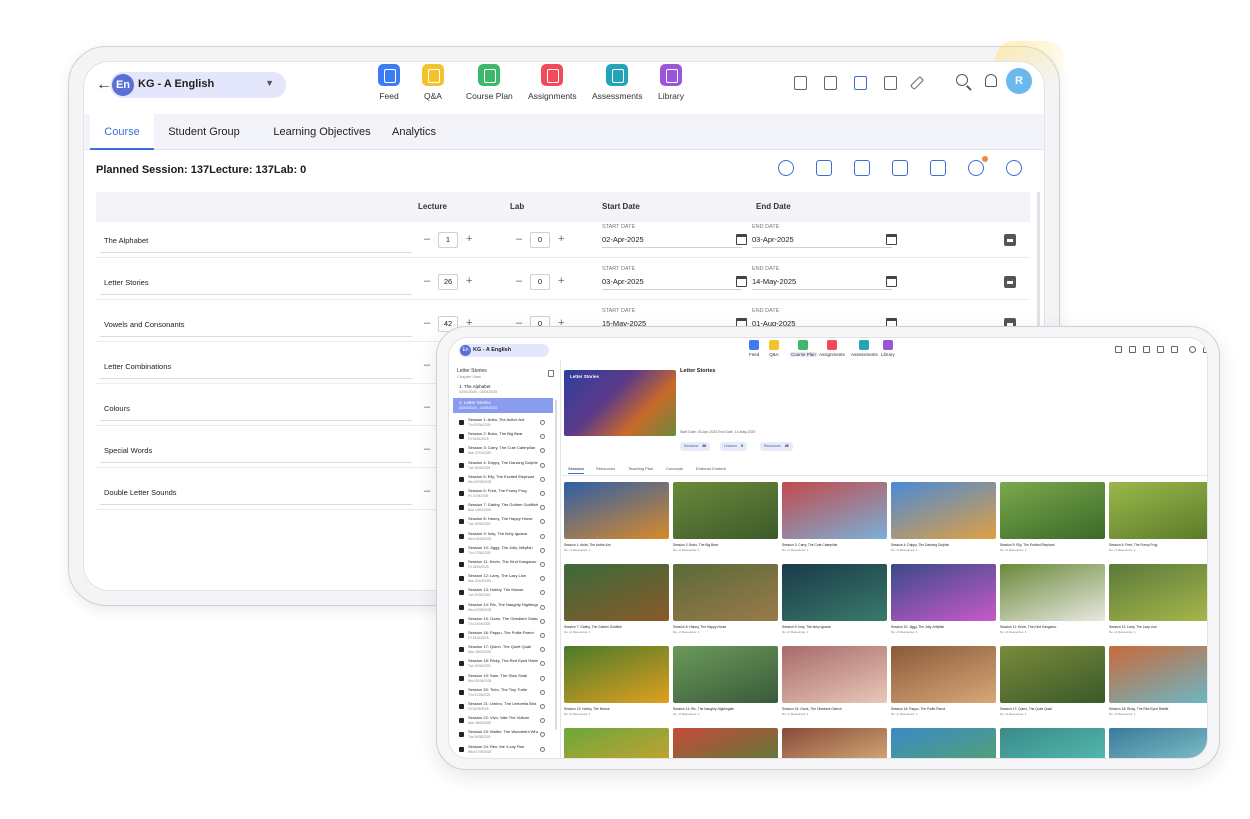 The height and width of the screenshot is (819, 1250). I want to click on front-module-q-a: Q&A, so click(774, 348).